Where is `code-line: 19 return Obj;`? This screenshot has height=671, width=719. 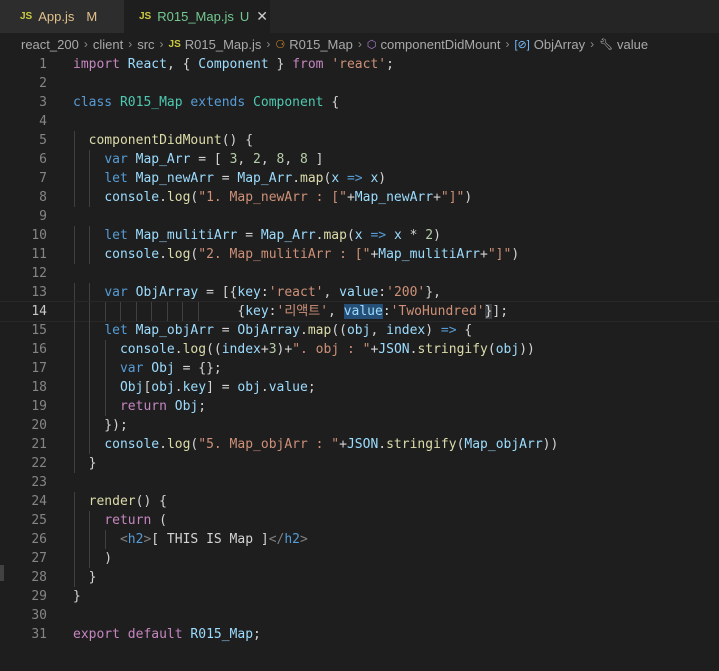
code-line: 19 return Obj; is located at coordinates (359, 406).